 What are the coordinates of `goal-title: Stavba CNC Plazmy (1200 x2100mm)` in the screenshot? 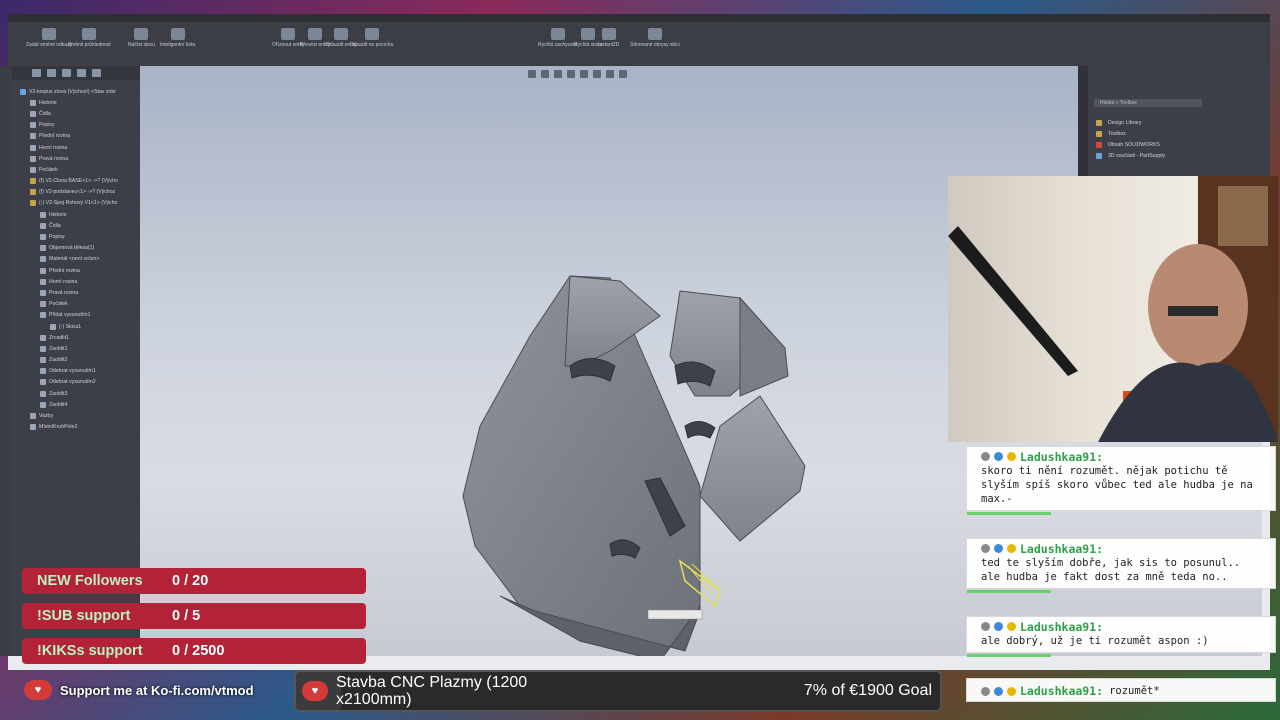 It's located at (432, 691).